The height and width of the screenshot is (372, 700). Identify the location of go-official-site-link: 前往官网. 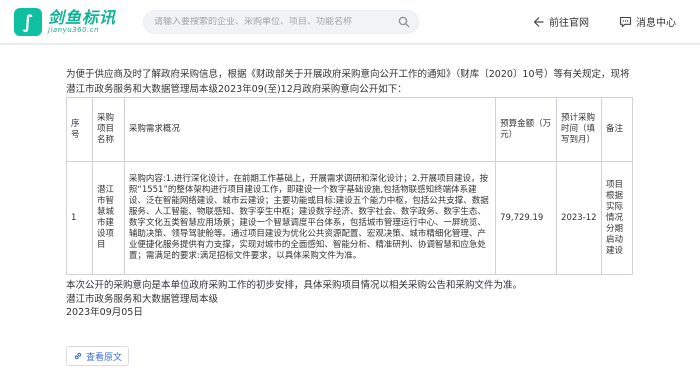
(561, 21).